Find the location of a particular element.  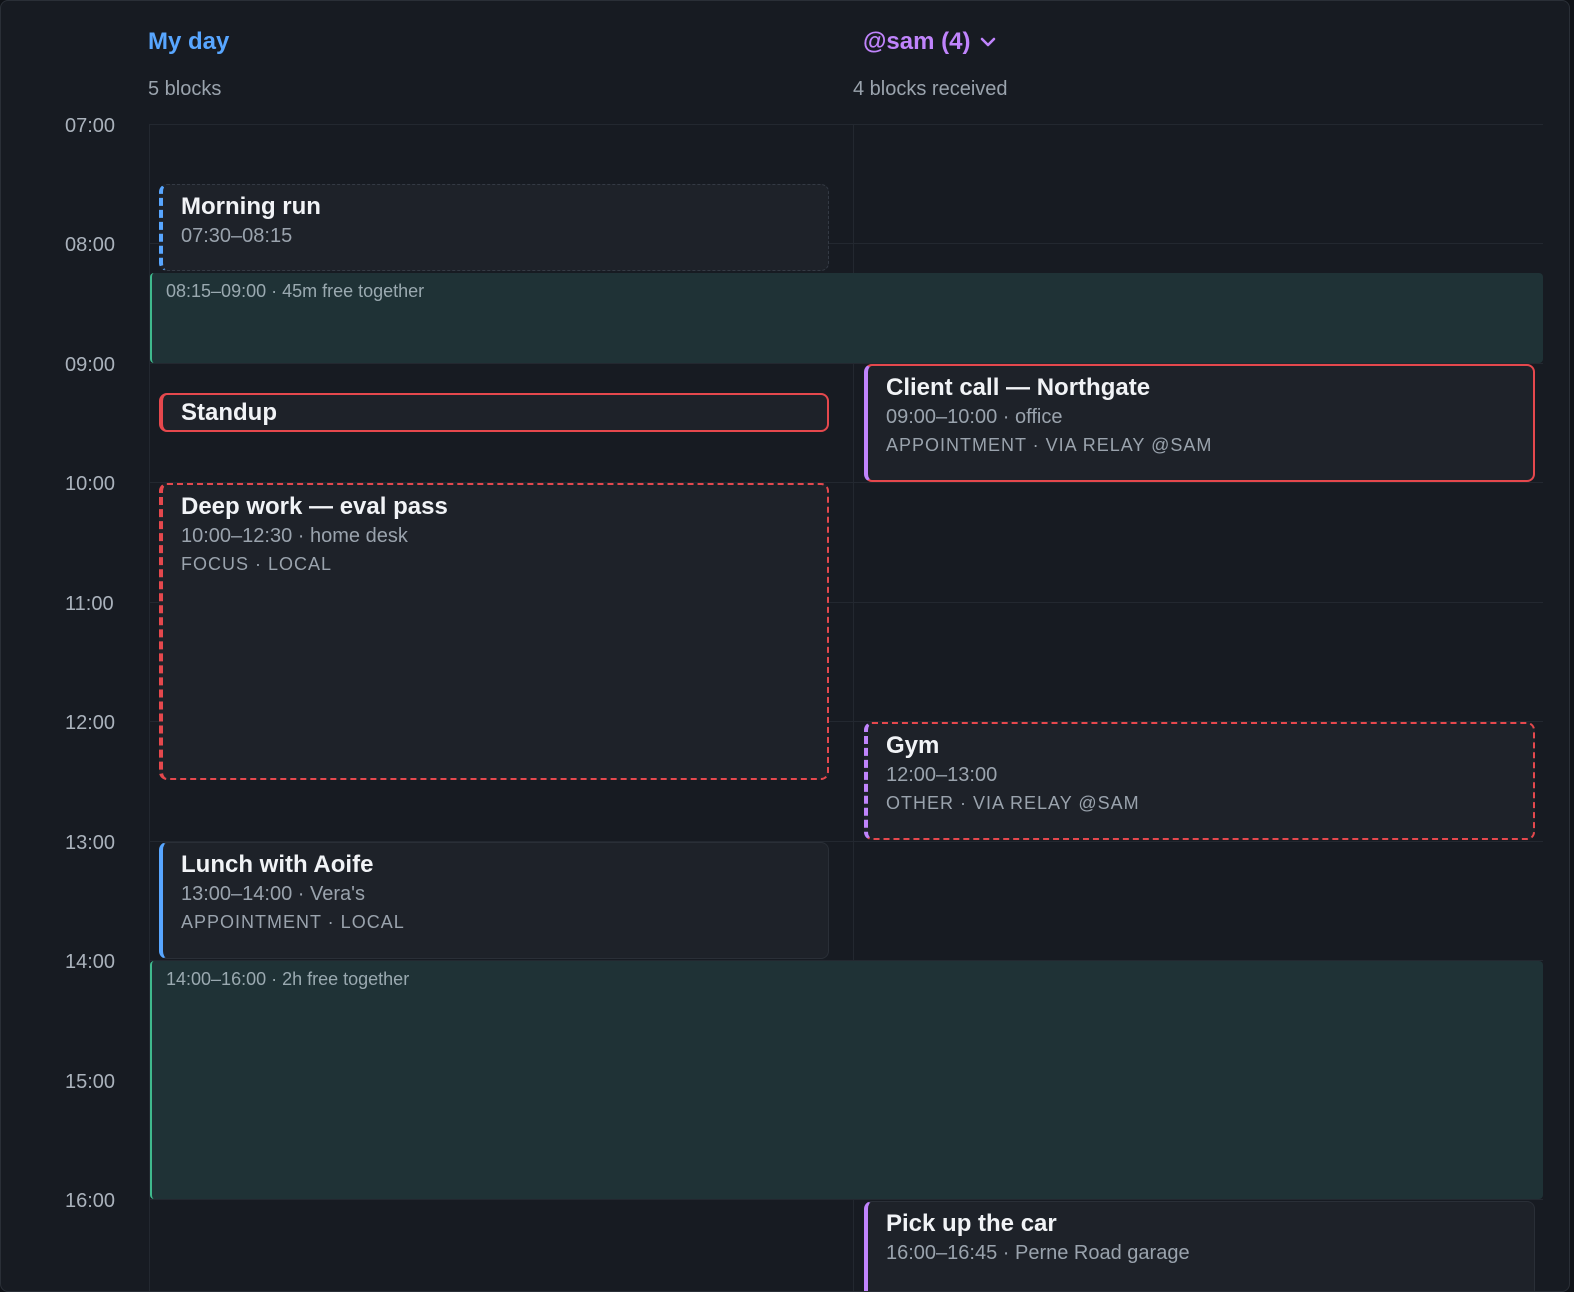

event-meta: APPOINTMENT · VIA RELAY @SAM is located at coordinates (1049, 445).